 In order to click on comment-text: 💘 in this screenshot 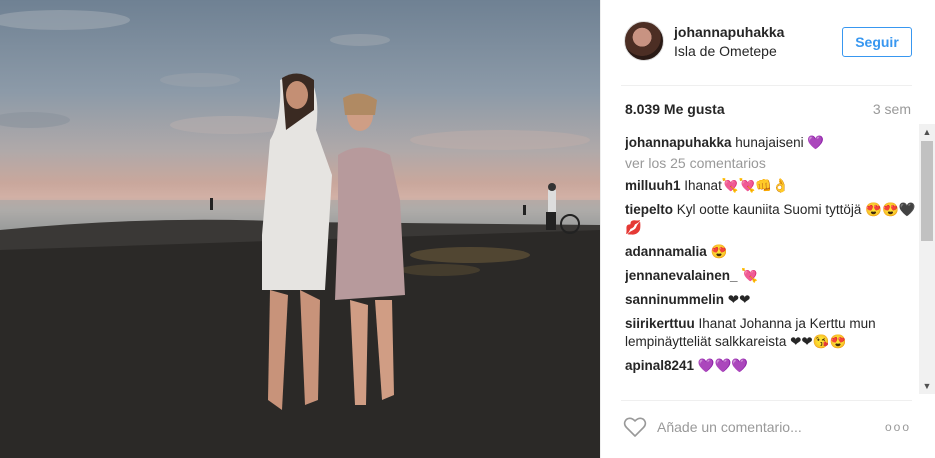, I will do `click(750, 275)`.